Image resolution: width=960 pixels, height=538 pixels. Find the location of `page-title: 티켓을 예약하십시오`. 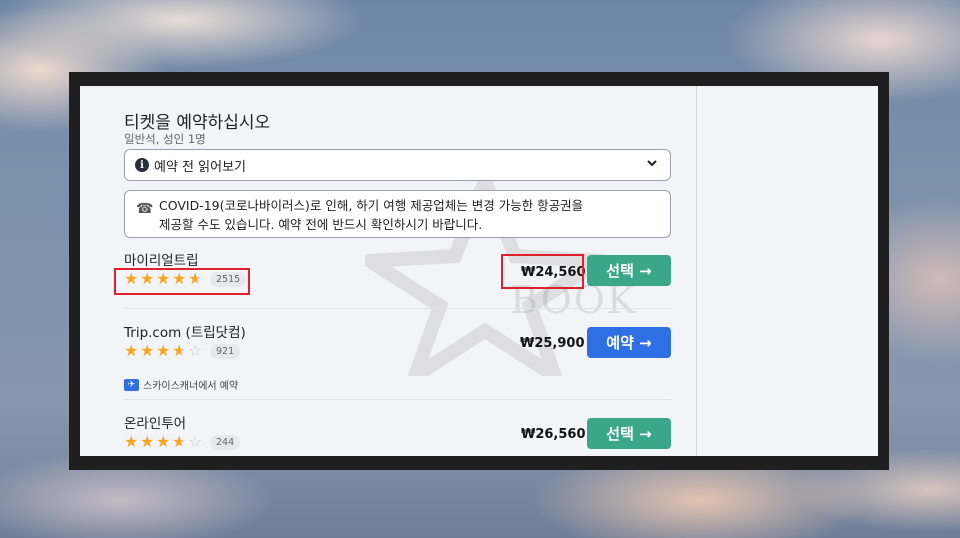

page-title: 티켓을 예약하십시오 is located at coordinates (197, 123).